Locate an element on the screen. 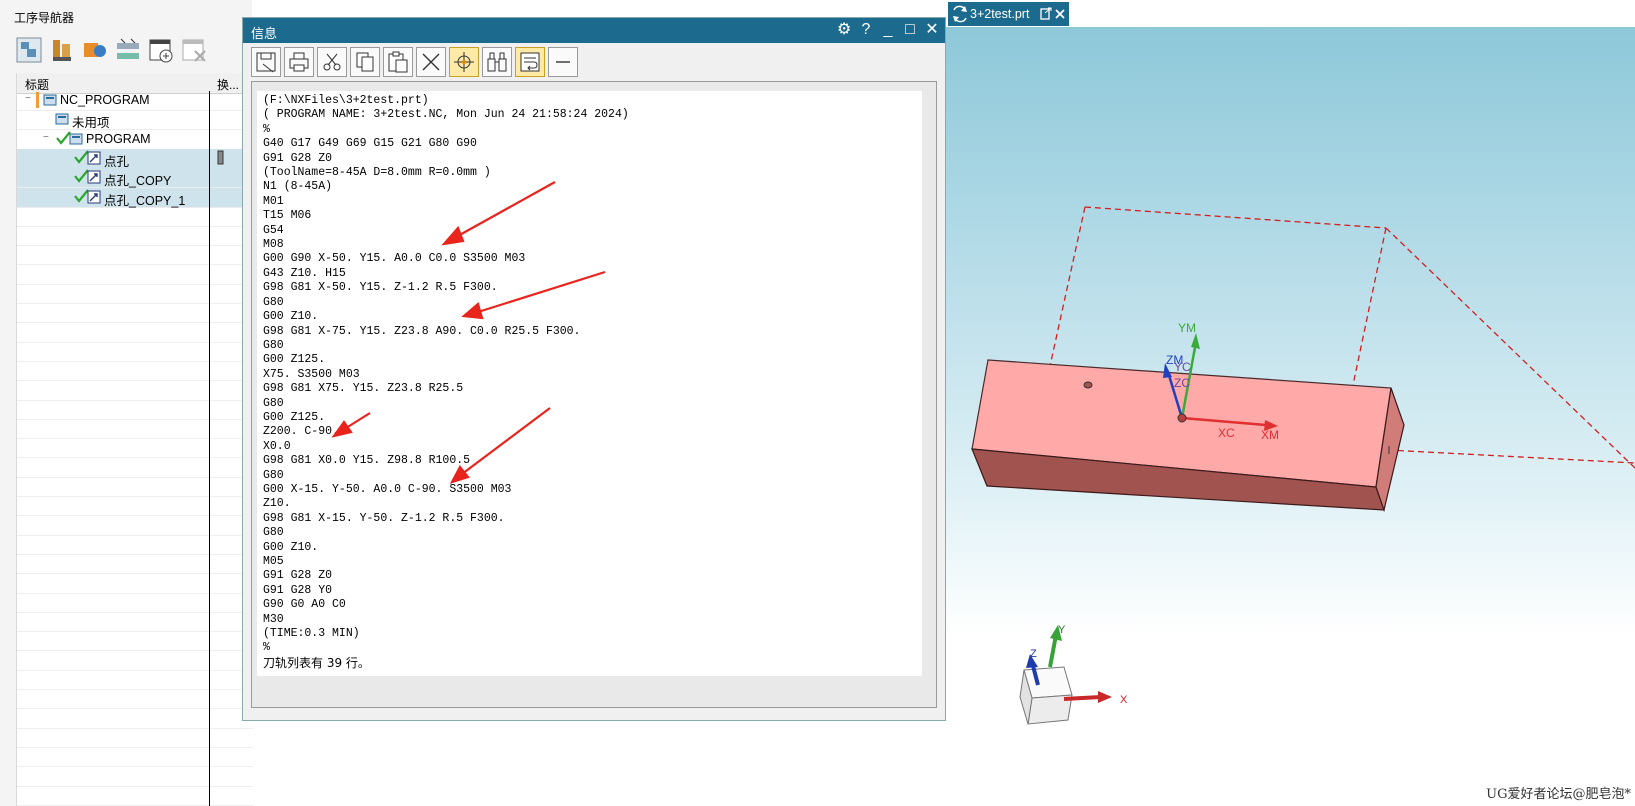 This screenshot has width=1635, height=806. word-wrap-icon is located at coordinates (530, 62).